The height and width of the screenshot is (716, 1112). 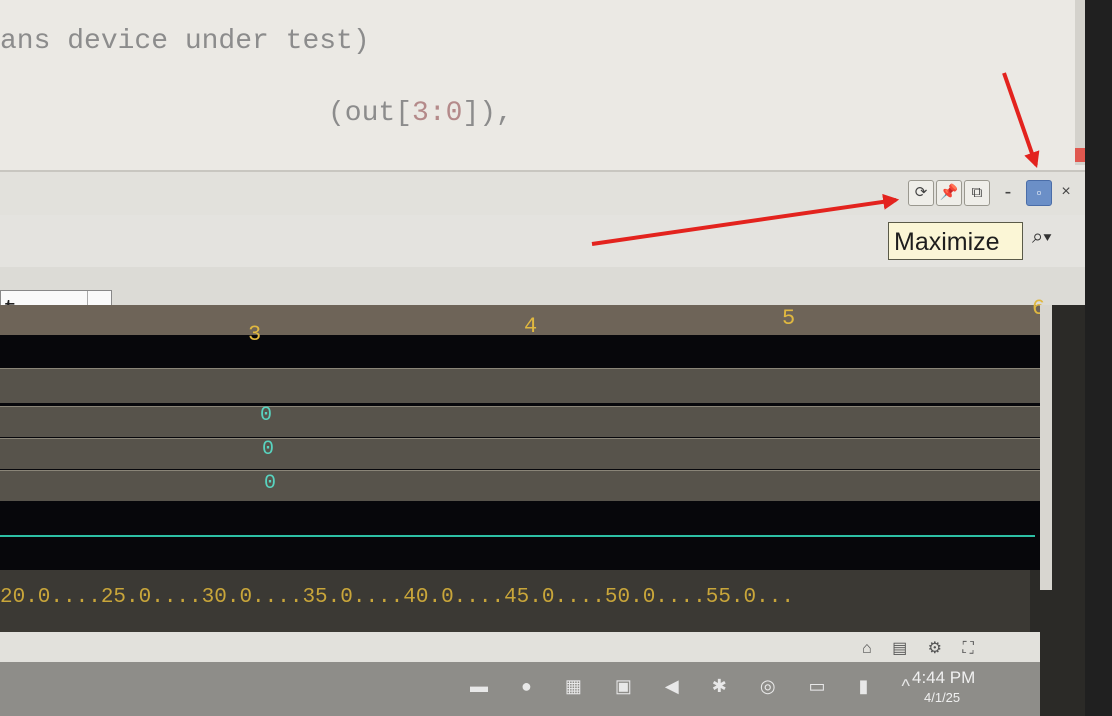 What do you see at coordinates (487, 113) in the screenshot?
I see `code-line-2-suffix: ]),` at bounding box center [487, 113].